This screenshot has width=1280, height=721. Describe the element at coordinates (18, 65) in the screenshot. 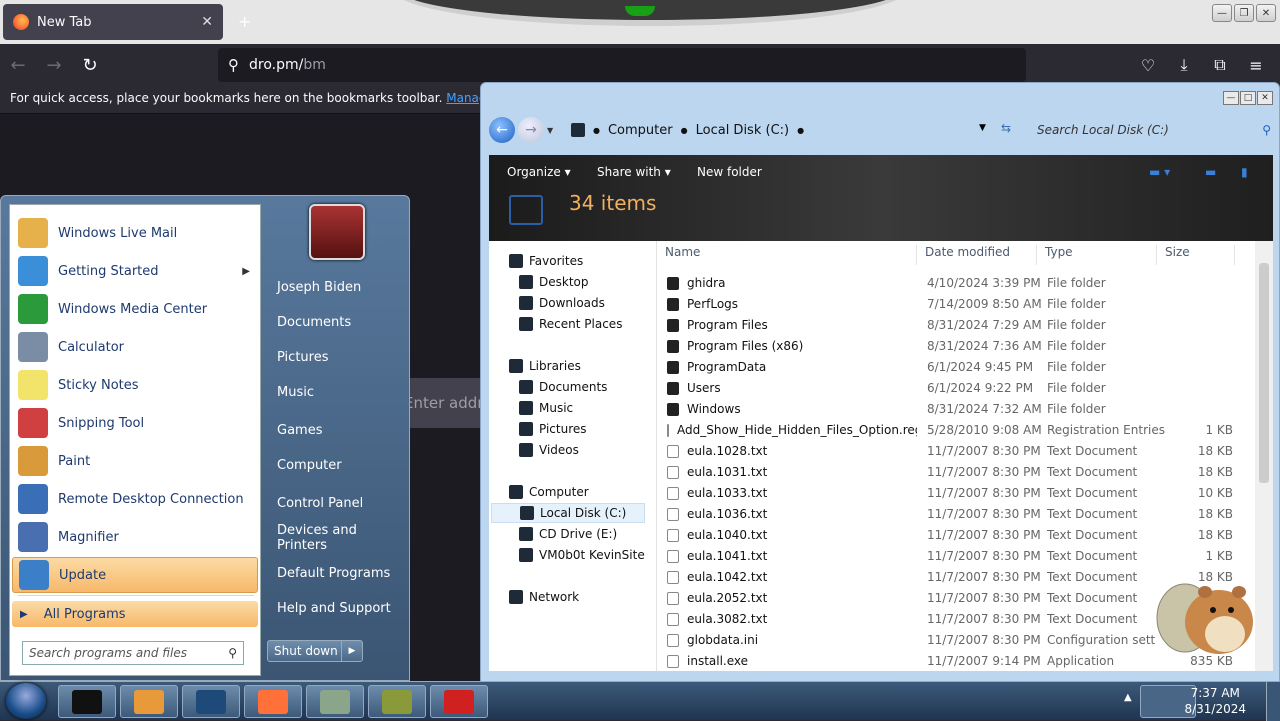

I see `back-icon: ←` at that location.